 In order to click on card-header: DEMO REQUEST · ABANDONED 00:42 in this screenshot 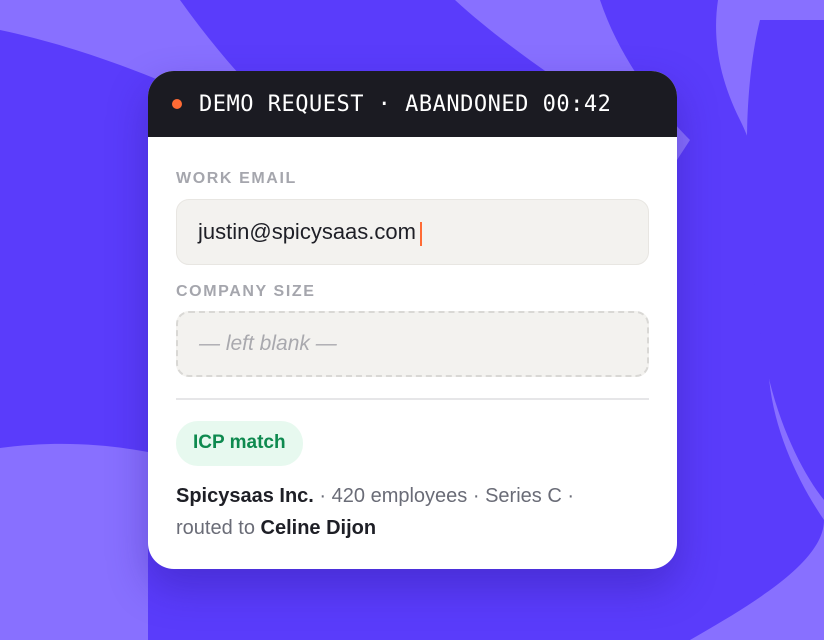, I will do `click(412, 104)`.